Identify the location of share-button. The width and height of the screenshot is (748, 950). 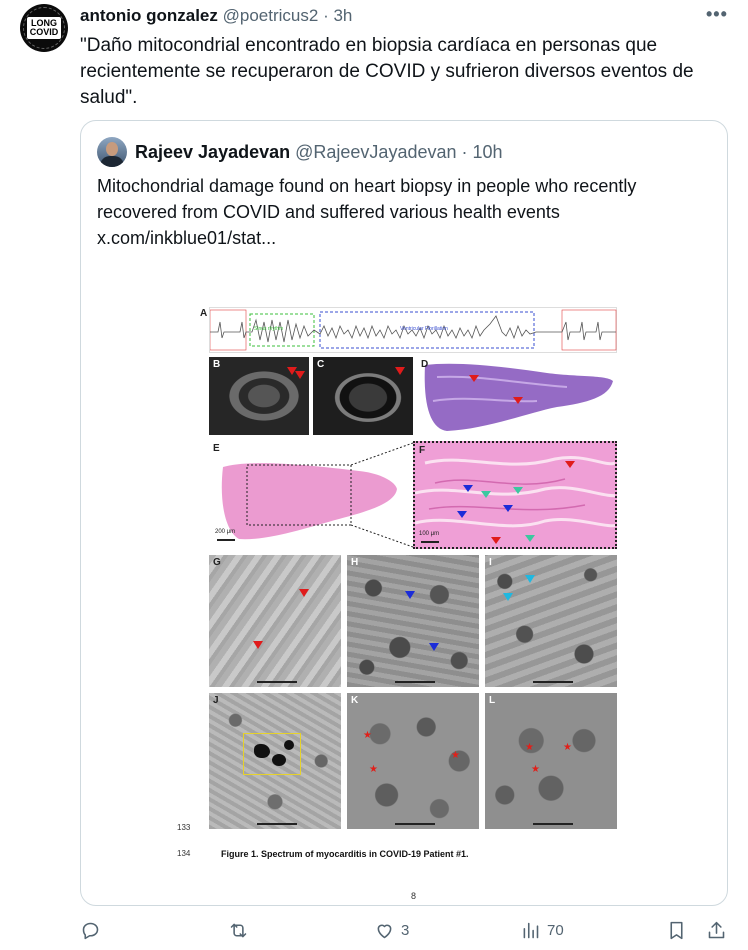
(716, 930).